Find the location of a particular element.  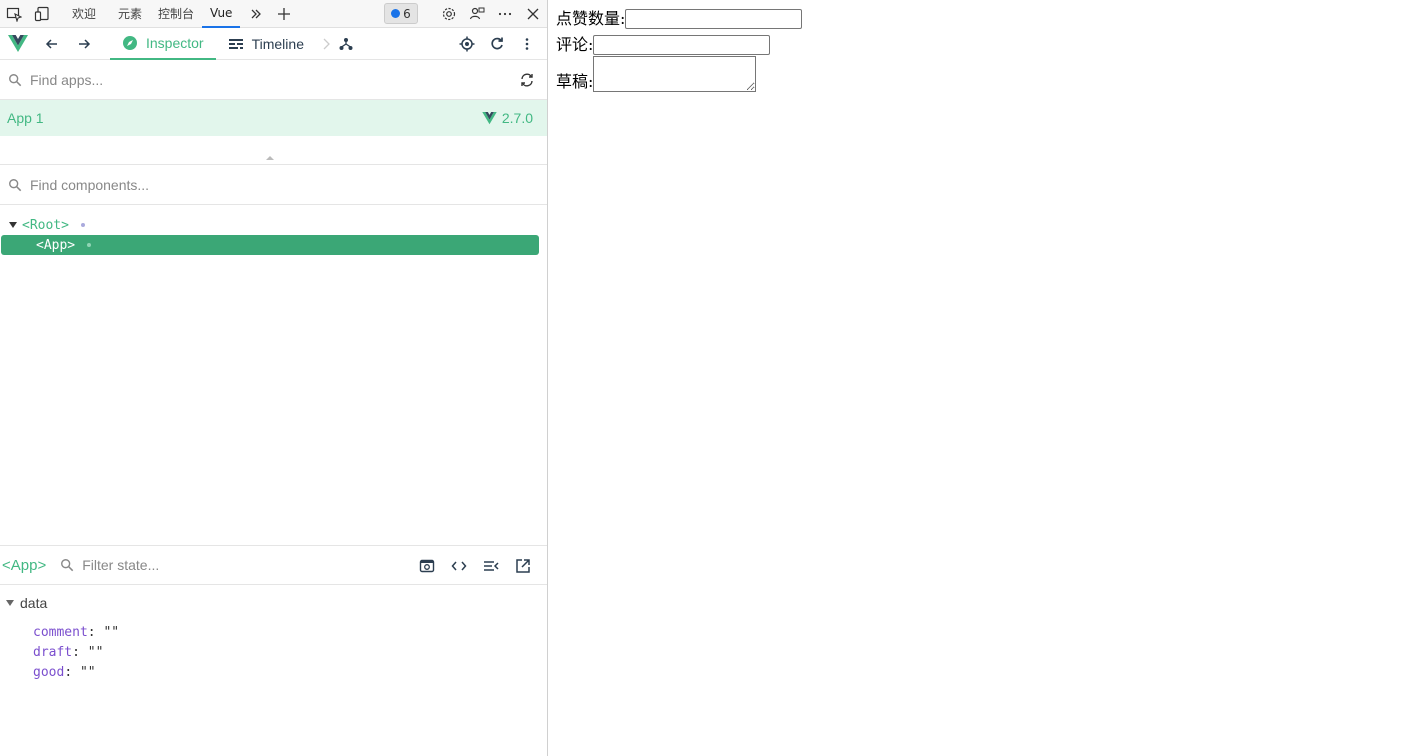

tab-timeline: Timeline is located at coordinates (266, 44).